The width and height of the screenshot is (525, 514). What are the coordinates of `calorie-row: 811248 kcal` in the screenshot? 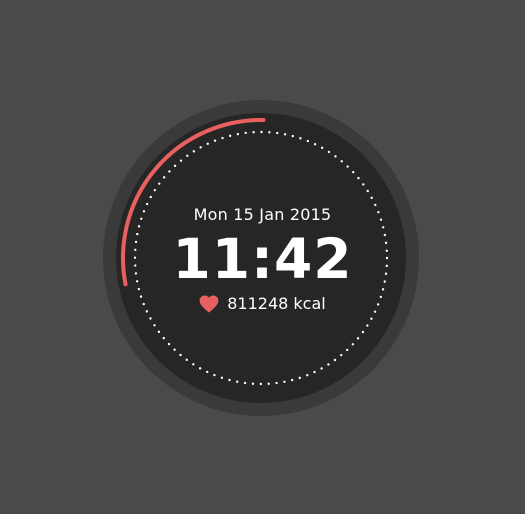 It's located at (262, 303).